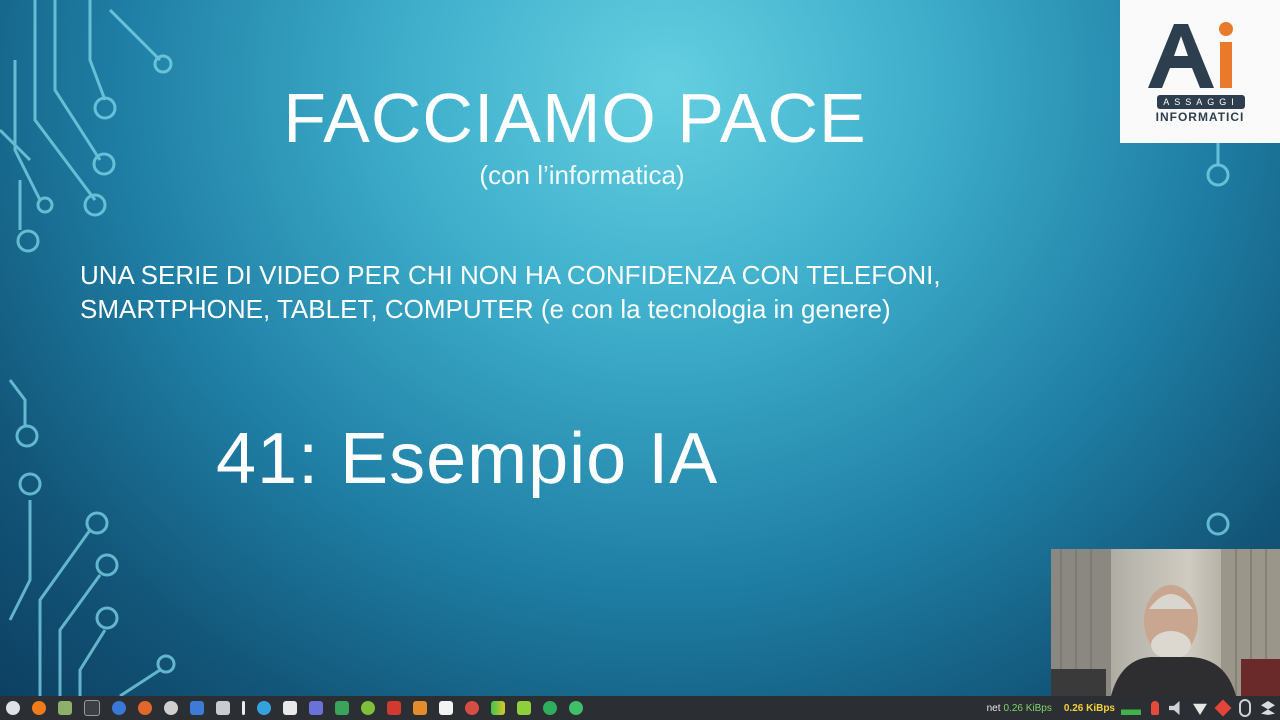  Describe the element at coordinates (1131, 708) in the screenshot. I see `network-graph-icon` at that location.